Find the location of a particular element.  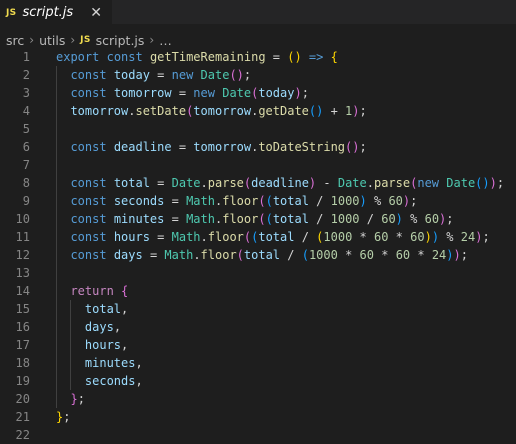

breadcrumb-item-utils: utils is located at coordinates (52, 40).